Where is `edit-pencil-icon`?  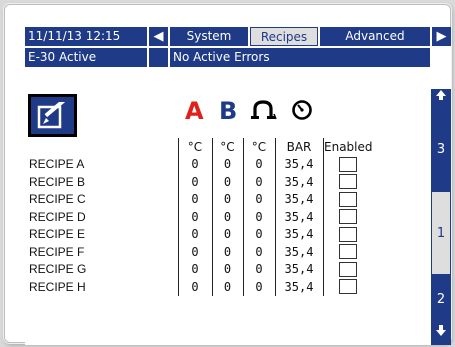 edit-pencil-icon is located at coordinates (52, 114).